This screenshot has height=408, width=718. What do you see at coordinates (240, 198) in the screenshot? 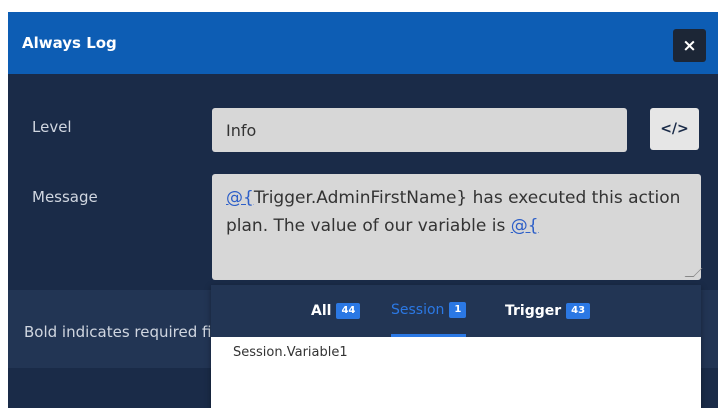
I see `message-token-trigger: @{` at bounding box center [240, 198].